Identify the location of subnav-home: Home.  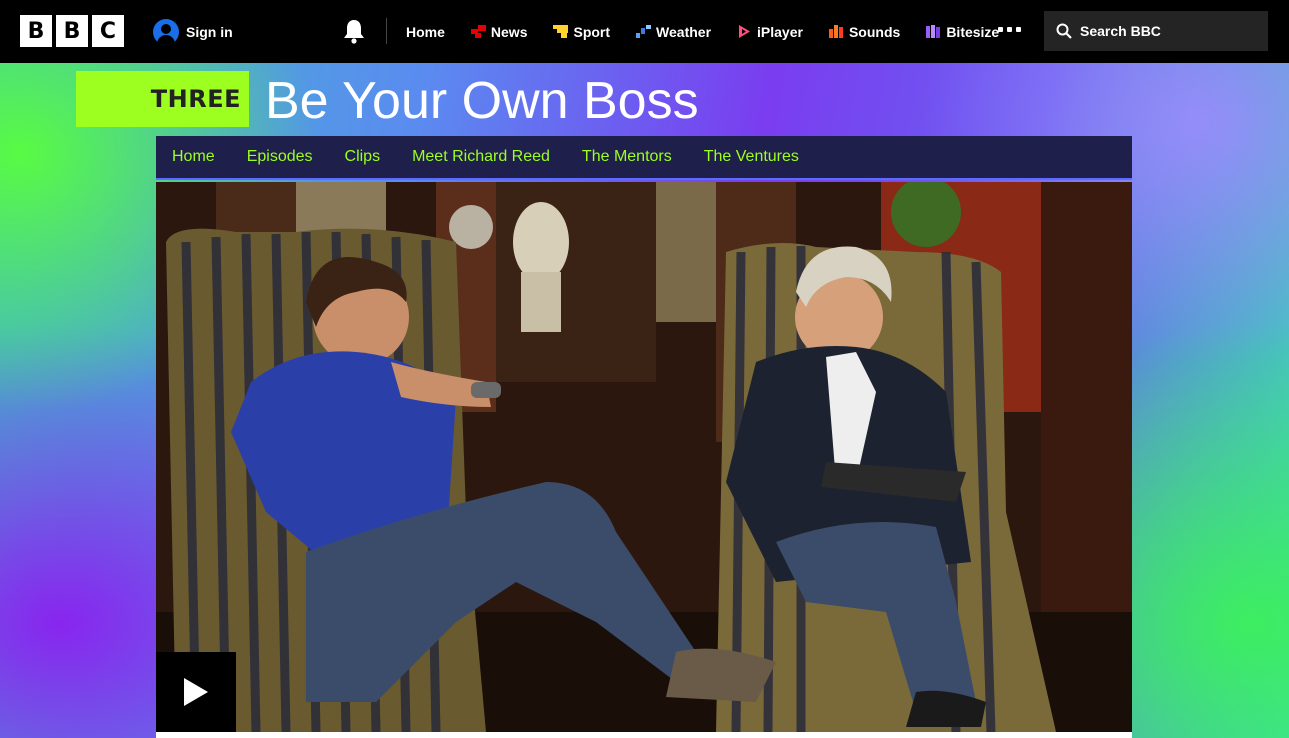
(193, 157).